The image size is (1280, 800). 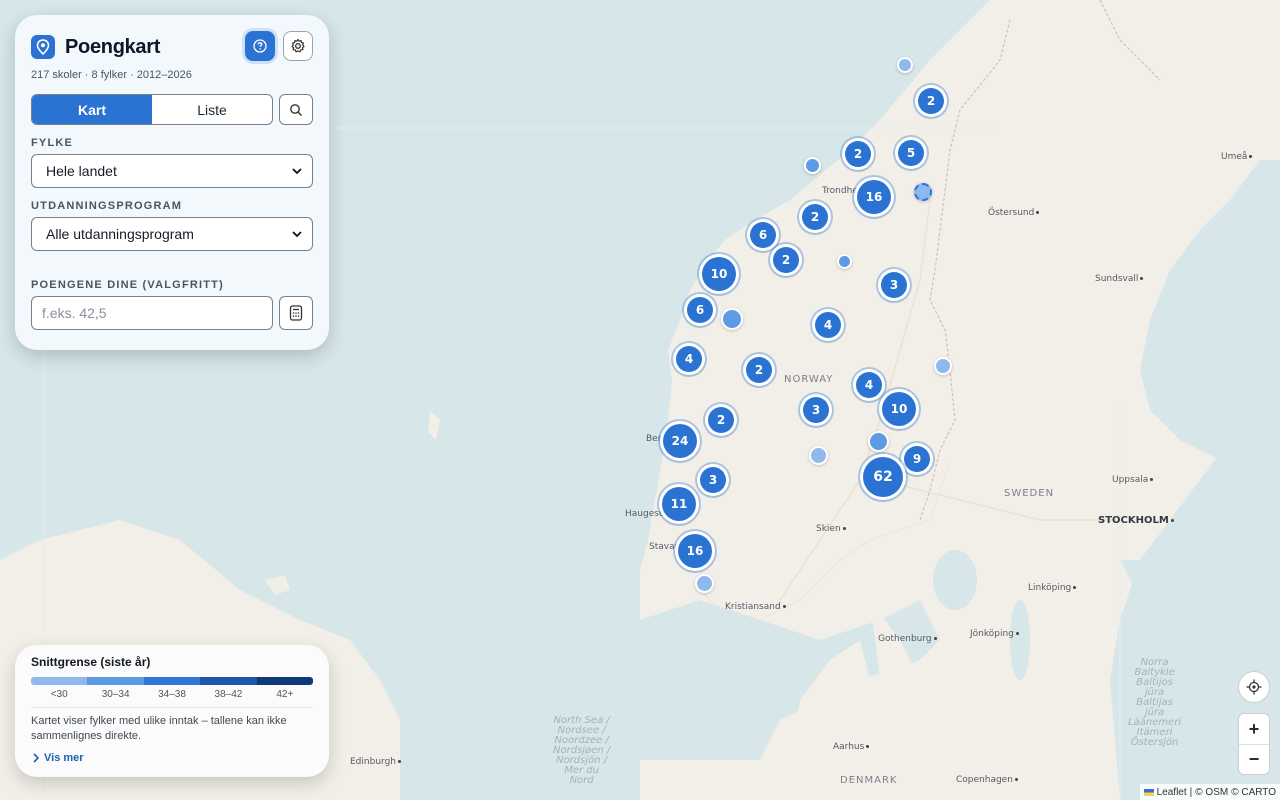 I want to click on legend-color-scale, so click(x=172, y=681).